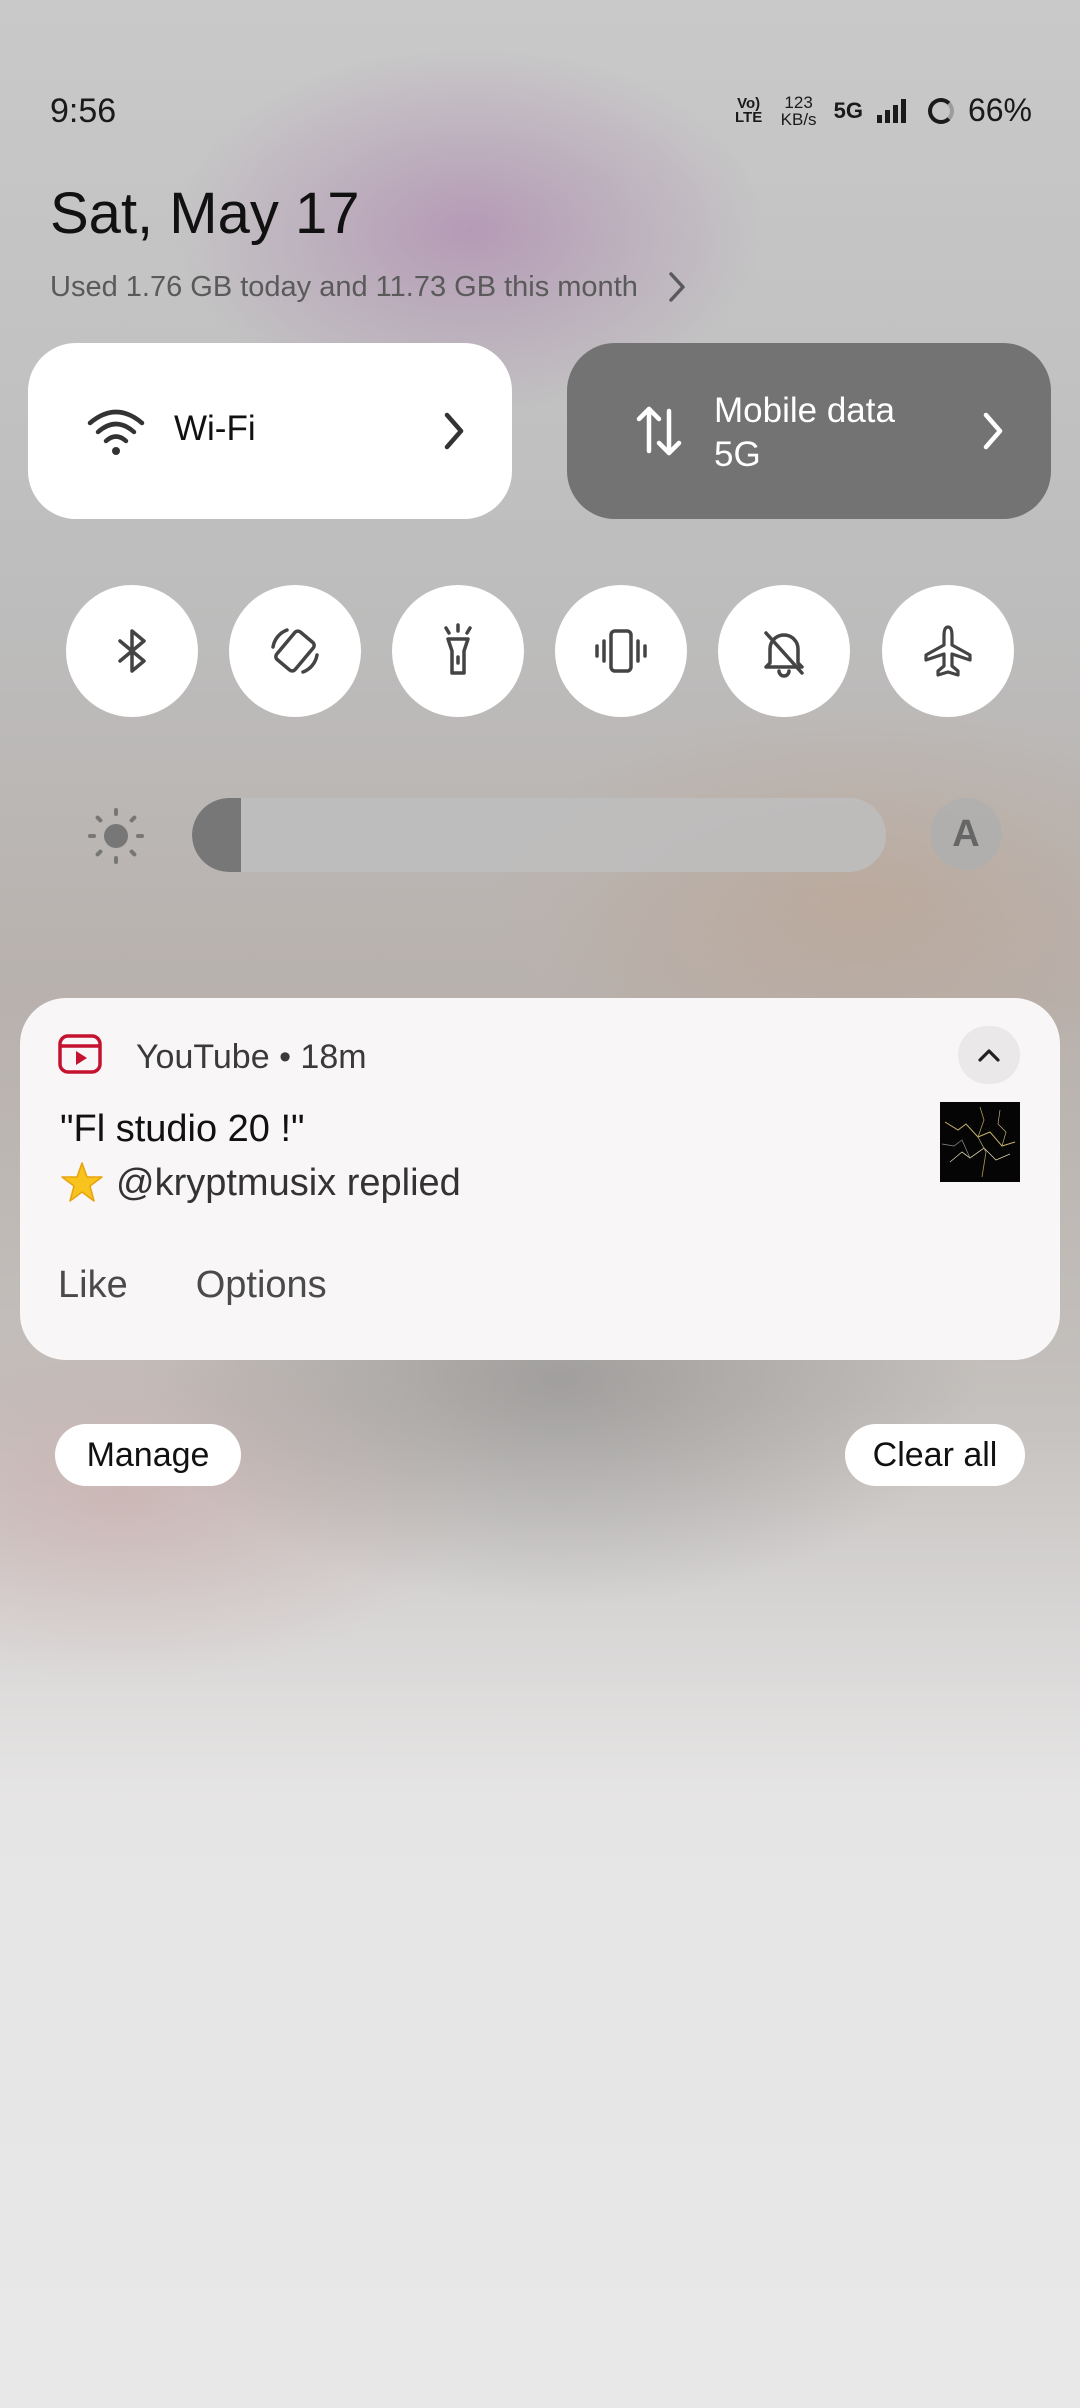 The width and height of the screenshot is (1080, 2408). I want to click on chevron-up-icon, so click(989, 1055).